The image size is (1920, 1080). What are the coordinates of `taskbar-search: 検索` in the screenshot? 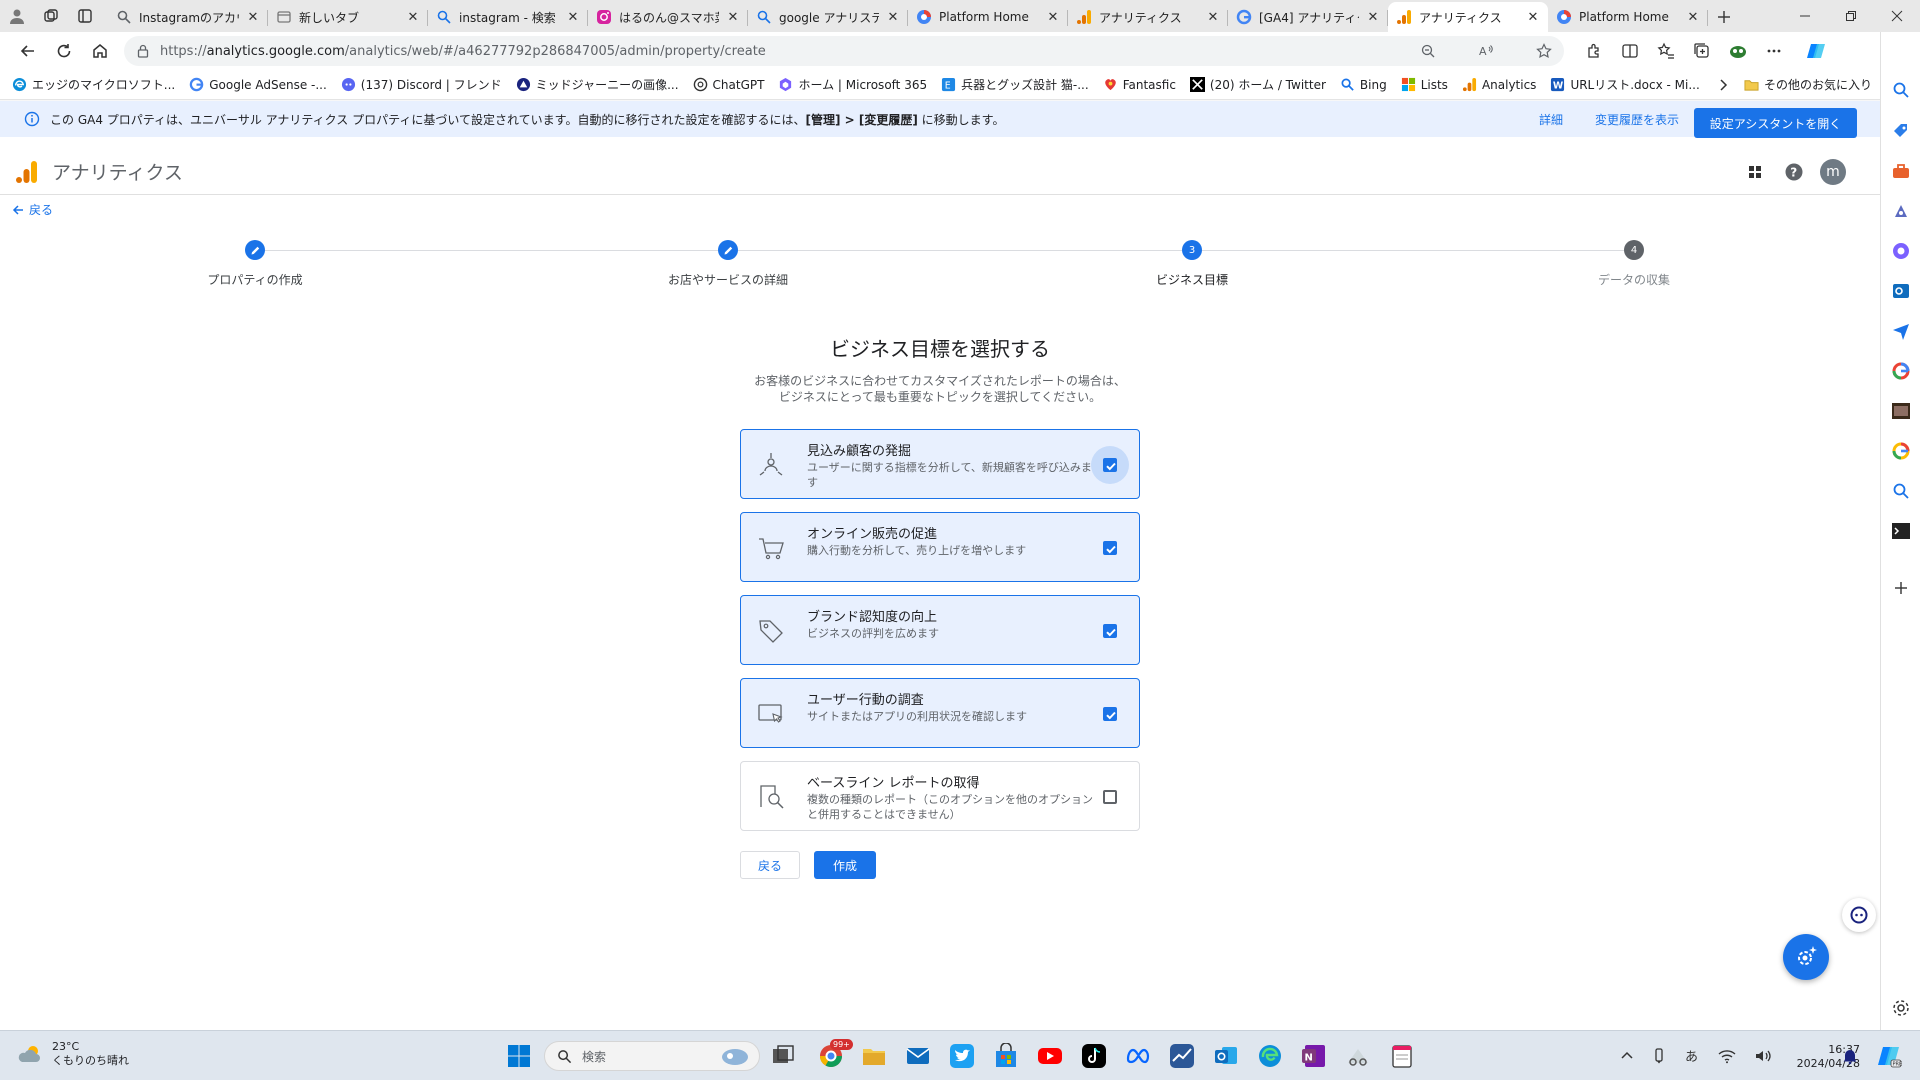 It's located at (652, 1056).